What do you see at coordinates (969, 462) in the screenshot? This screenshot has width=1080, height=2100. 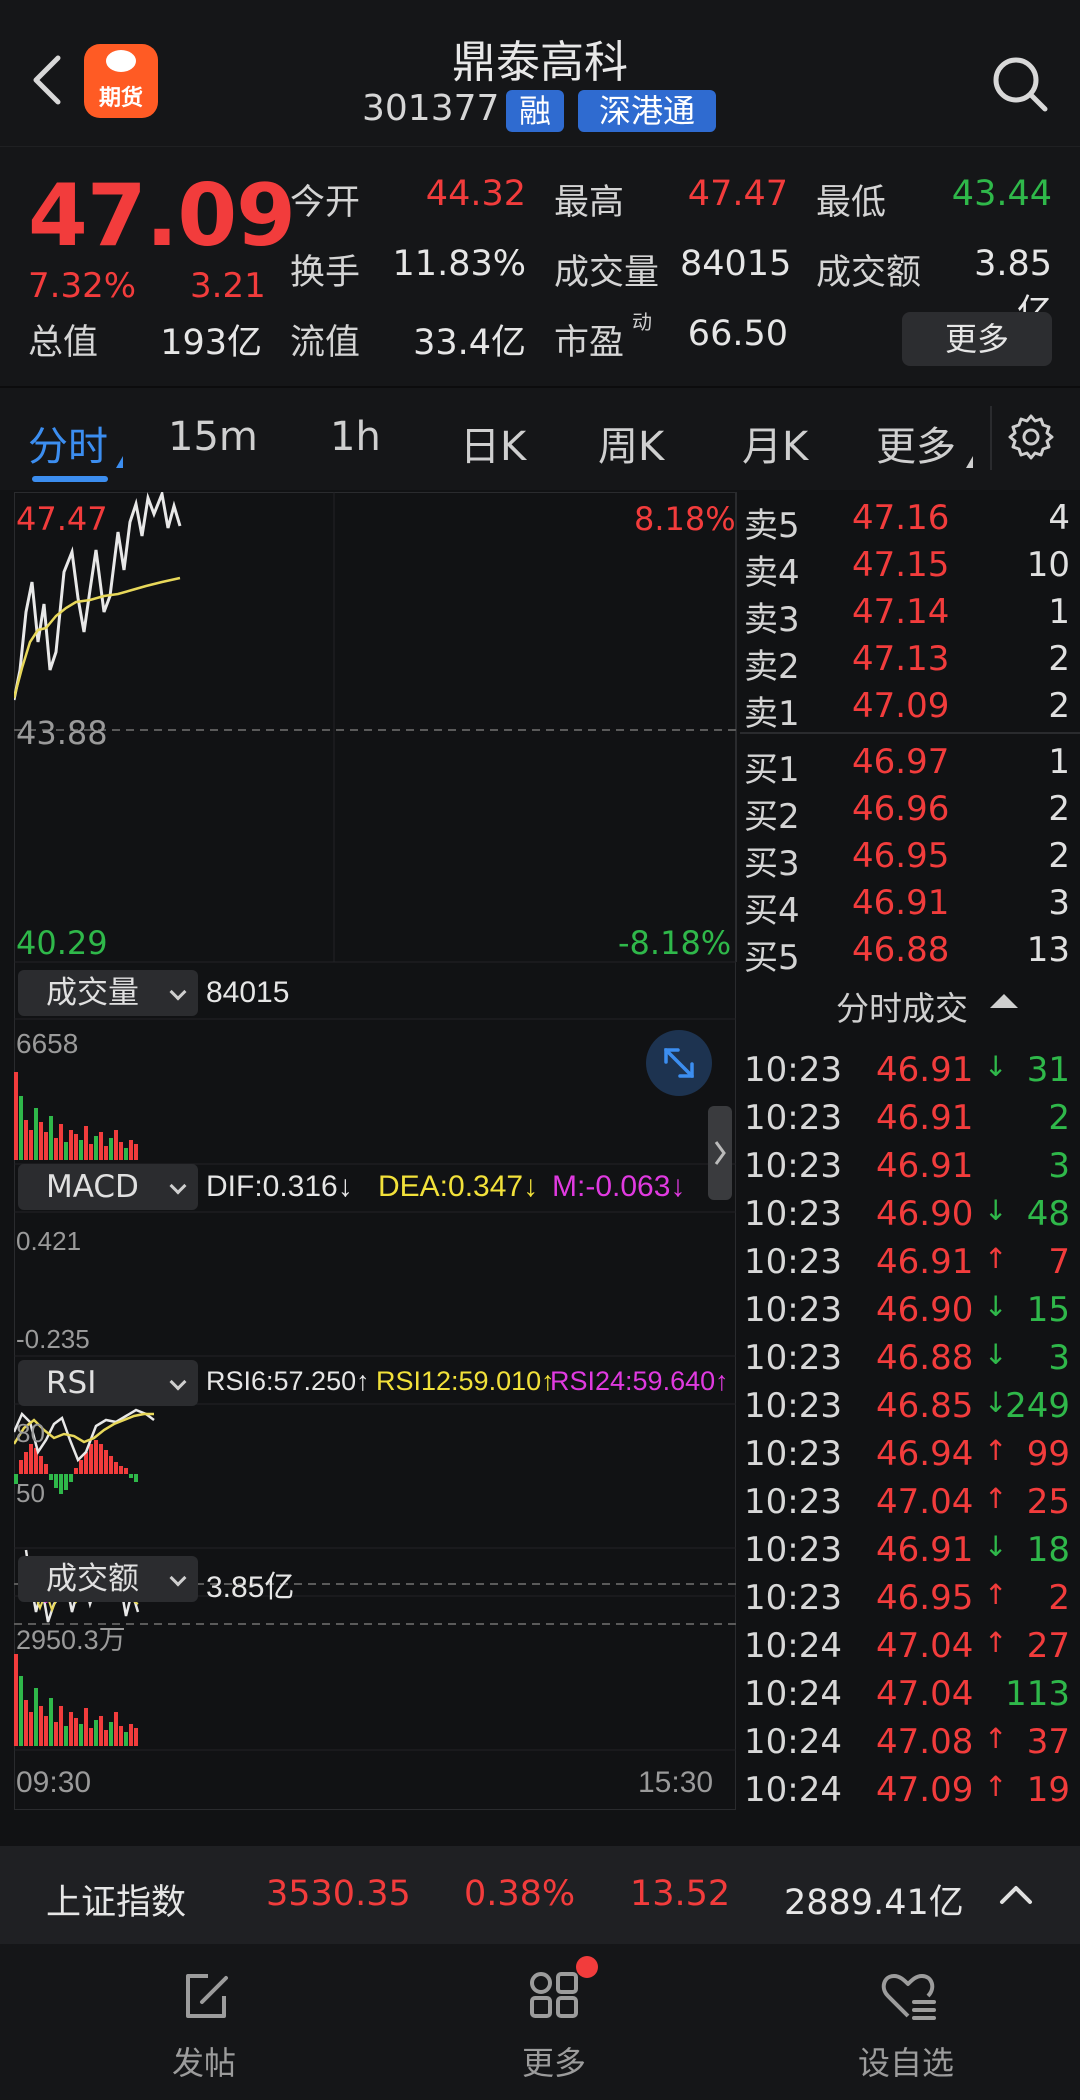 I see `more-tab-caret-icon` at bounding box center [969, 462].